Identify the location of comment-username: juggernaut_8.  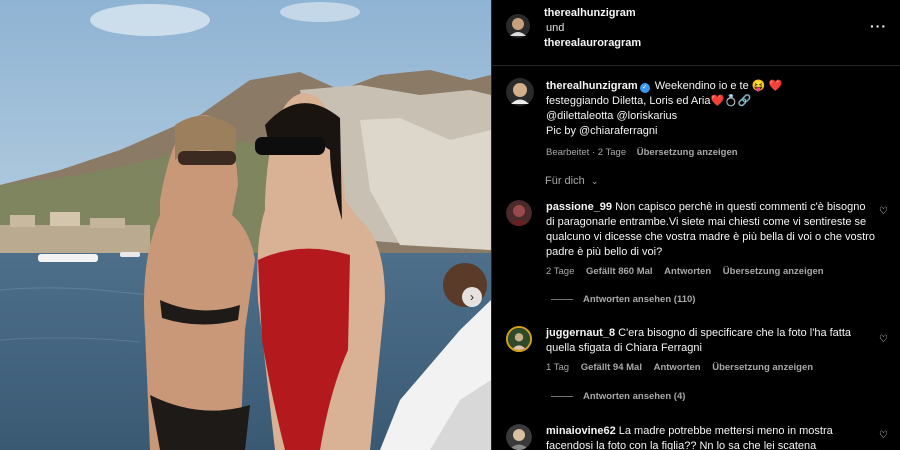
(580, 333).